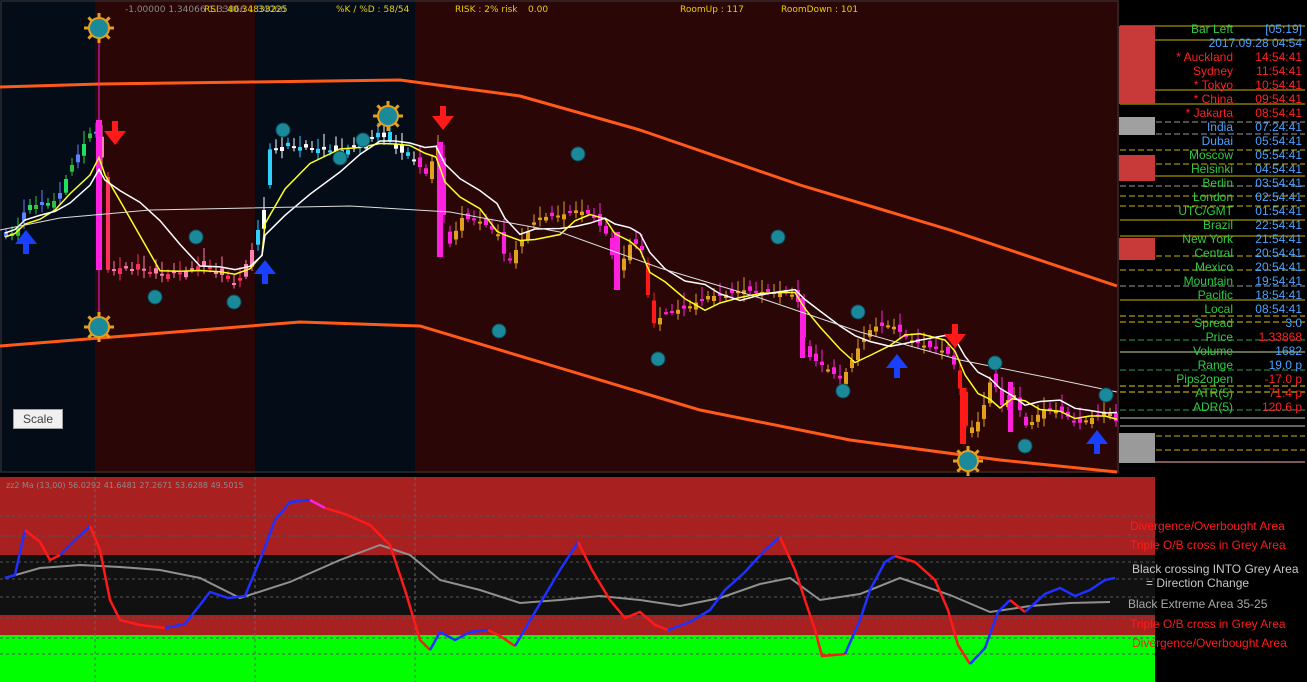  What do you see at coordinates (577, 658) in the screenshot?
I see `osc-green-zone` at bounding box center [577, 658].